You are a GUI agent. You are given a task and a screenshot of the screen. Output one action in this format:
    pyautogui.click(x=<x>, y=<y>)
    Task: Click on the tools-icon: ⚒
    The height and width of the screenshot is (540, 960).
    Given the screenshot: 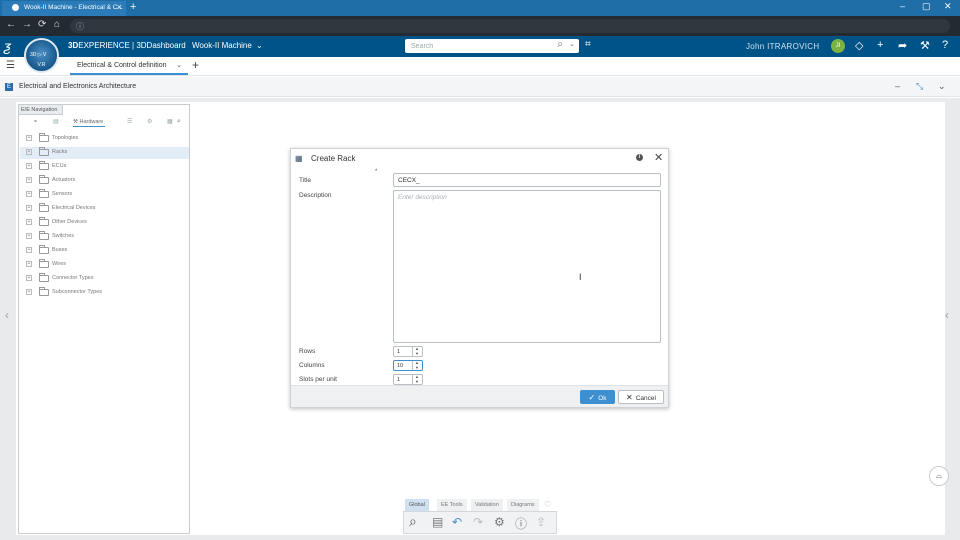 What is the action you would take?
    pyautogui.click(x=925, y=45)
    